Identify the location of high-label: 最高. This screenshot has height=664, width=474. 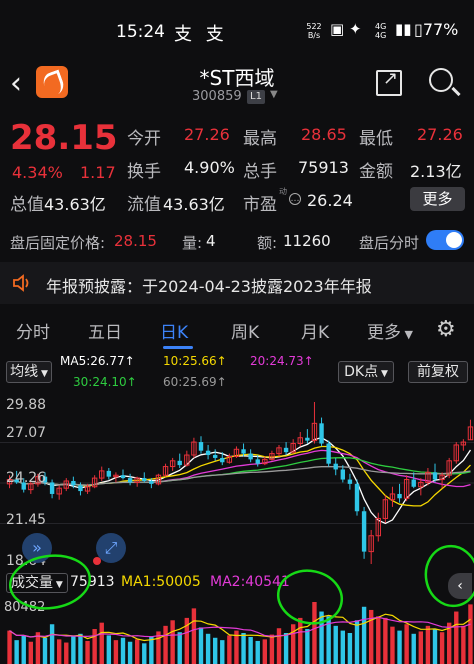
(260, 139).